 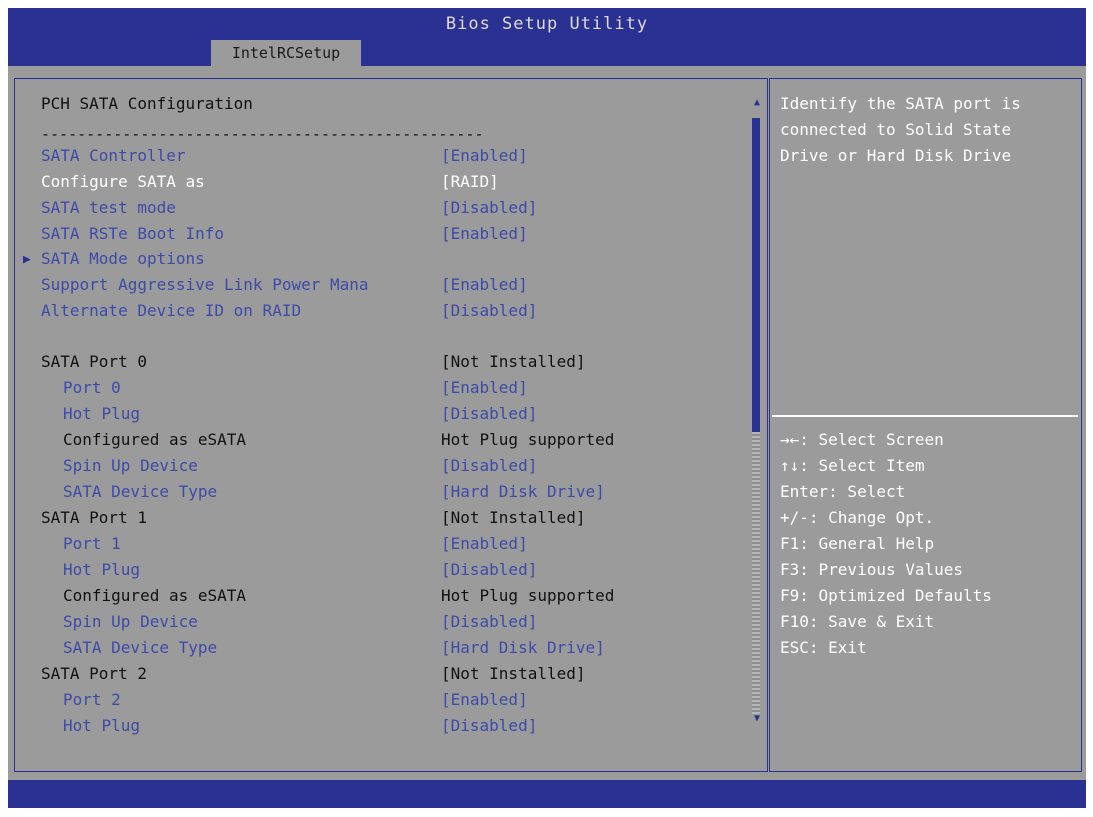 What do you see at coordinates (92, 544) in the screenshot?
I see `port-1-enable-label: Port 1` at bounding box center [92, 544].